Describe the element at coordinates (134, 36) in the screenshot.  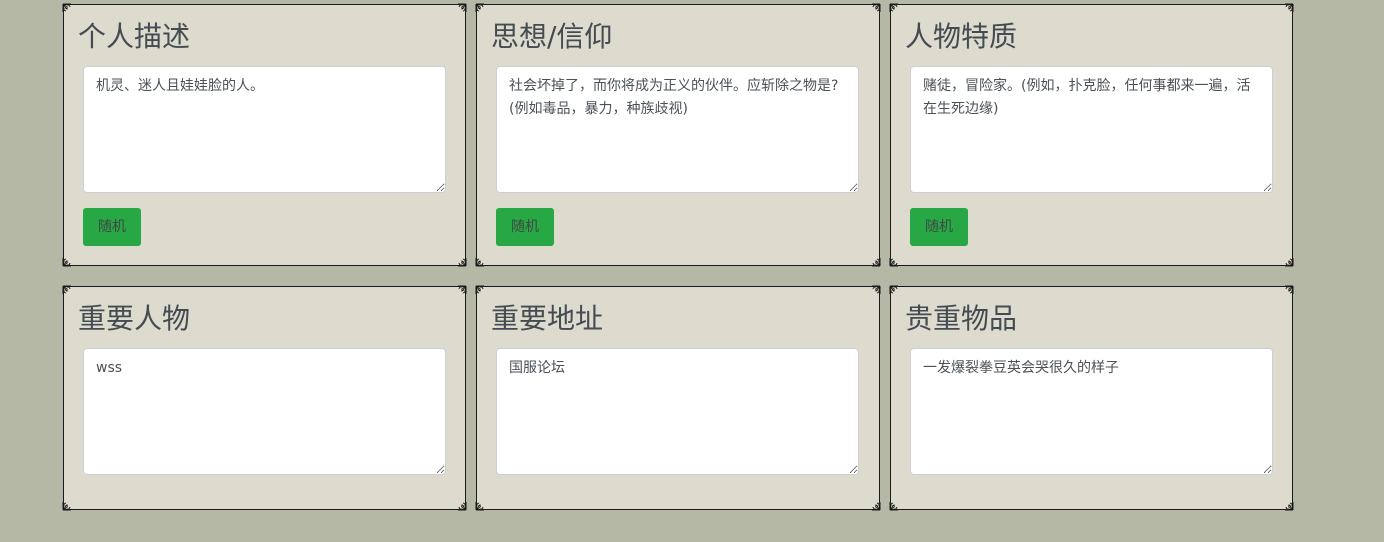
I see `card-title: 个人描述` at that location.